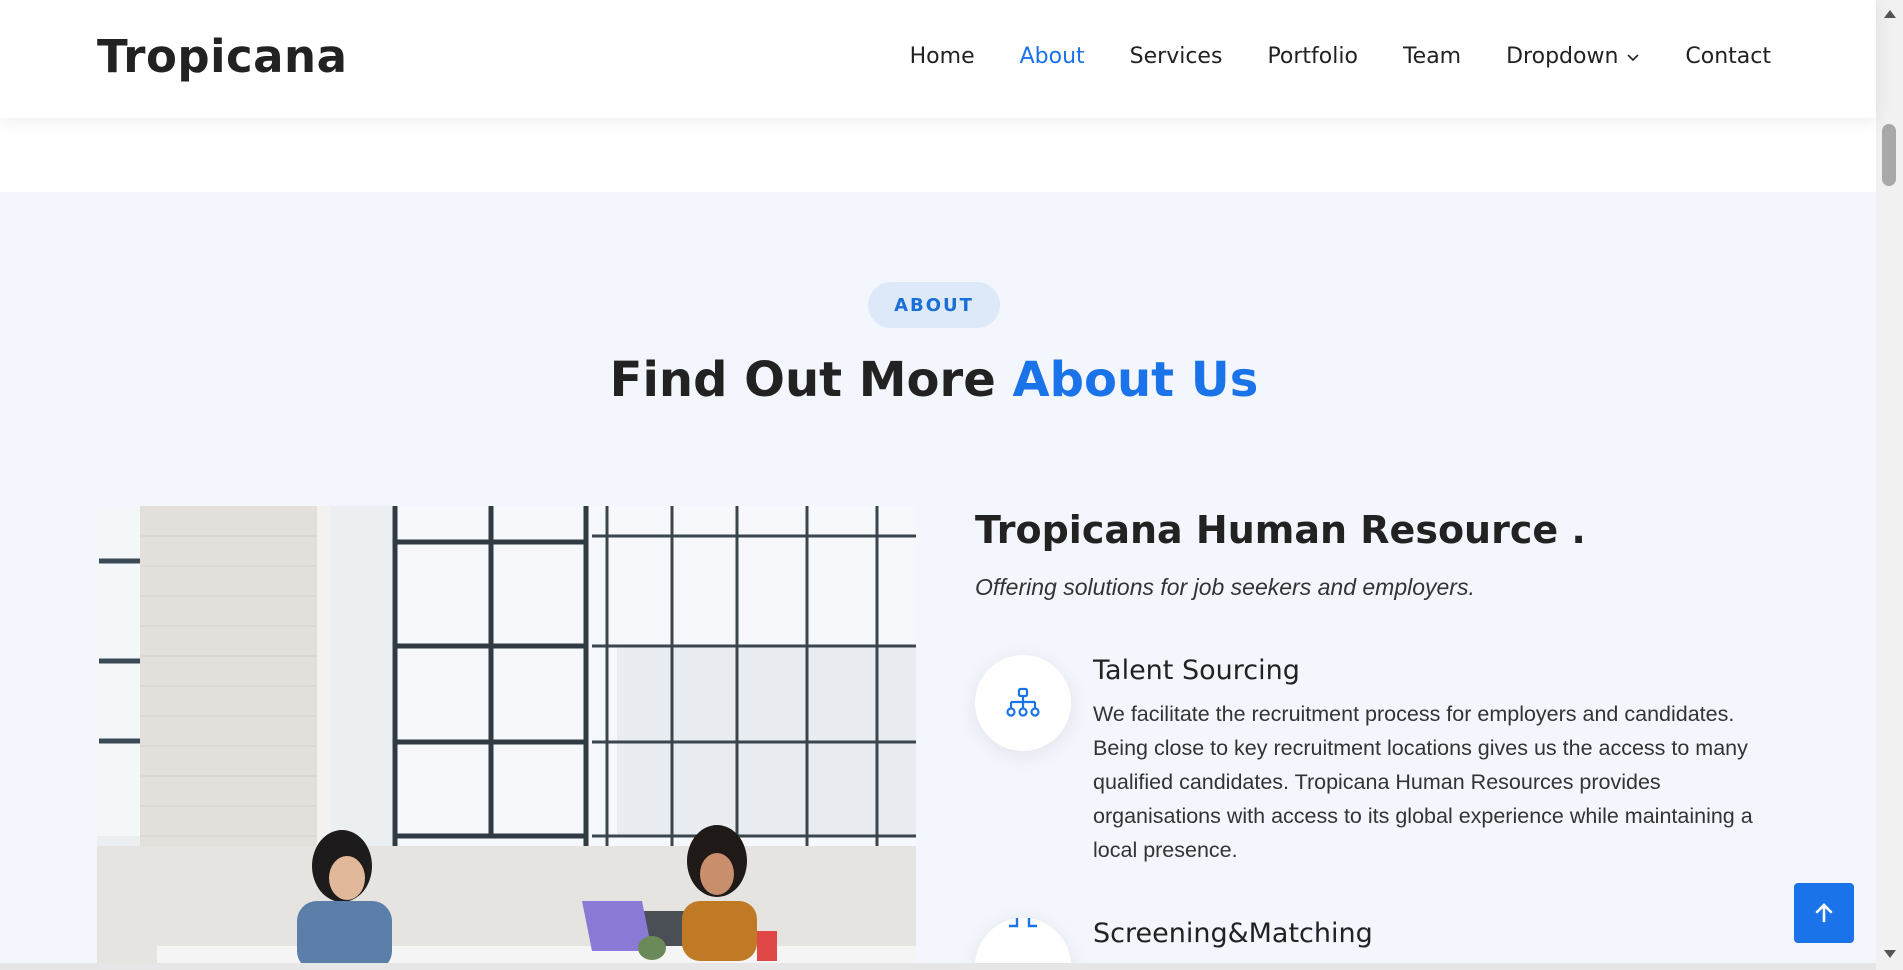 Image resolution: width=1903 pixels, height=970 pixels. I want to click on feature-icon-circle, so click(1023, 703).